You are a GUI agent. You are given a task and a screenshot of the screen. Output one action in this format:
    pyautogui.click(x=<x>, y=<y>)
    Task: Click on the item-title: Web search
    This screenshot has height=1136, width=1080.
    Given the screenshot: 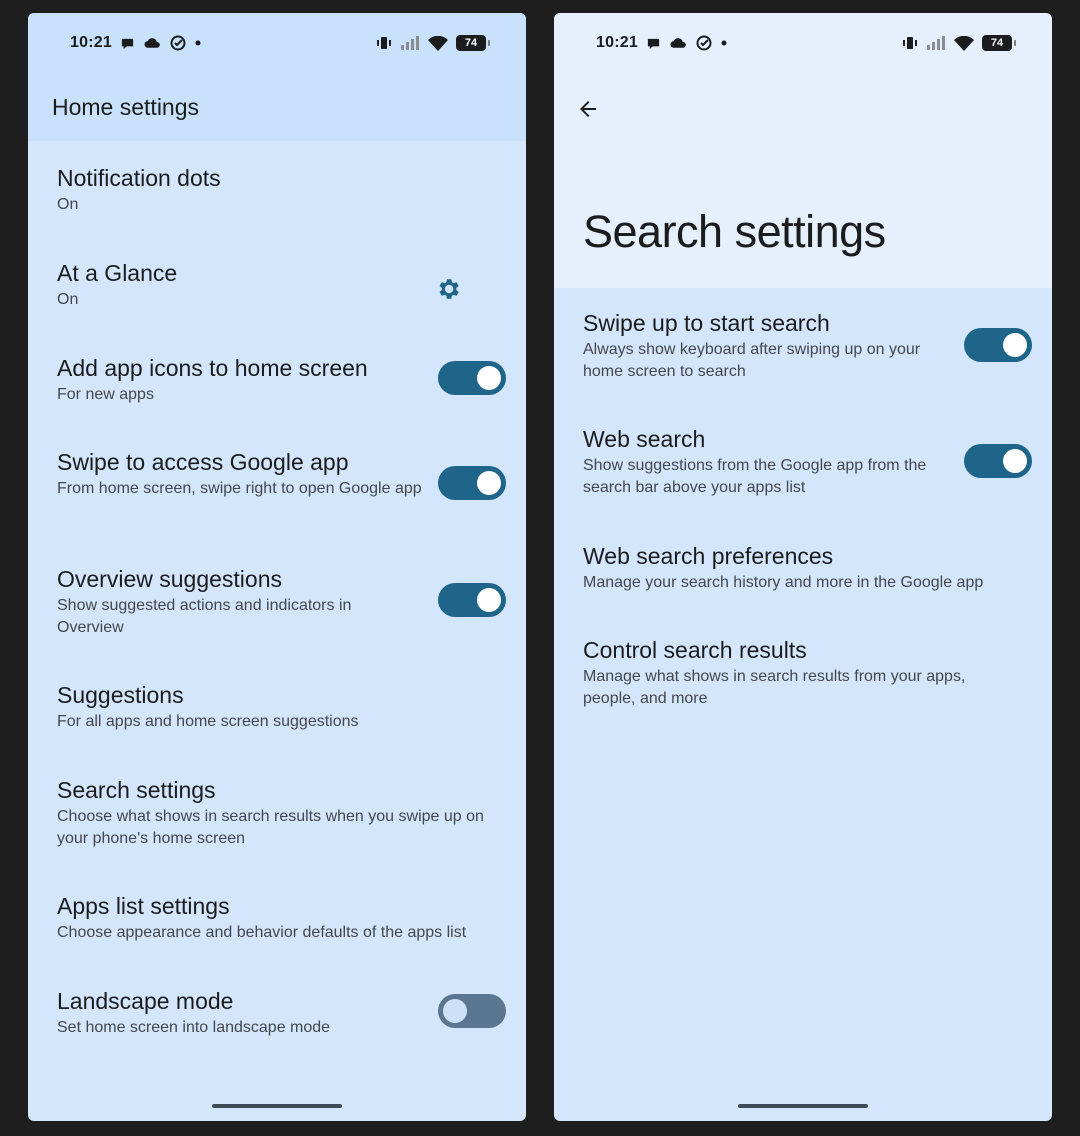 What is the action you would take?
    pyautogui.click(x=644, y=439)
    